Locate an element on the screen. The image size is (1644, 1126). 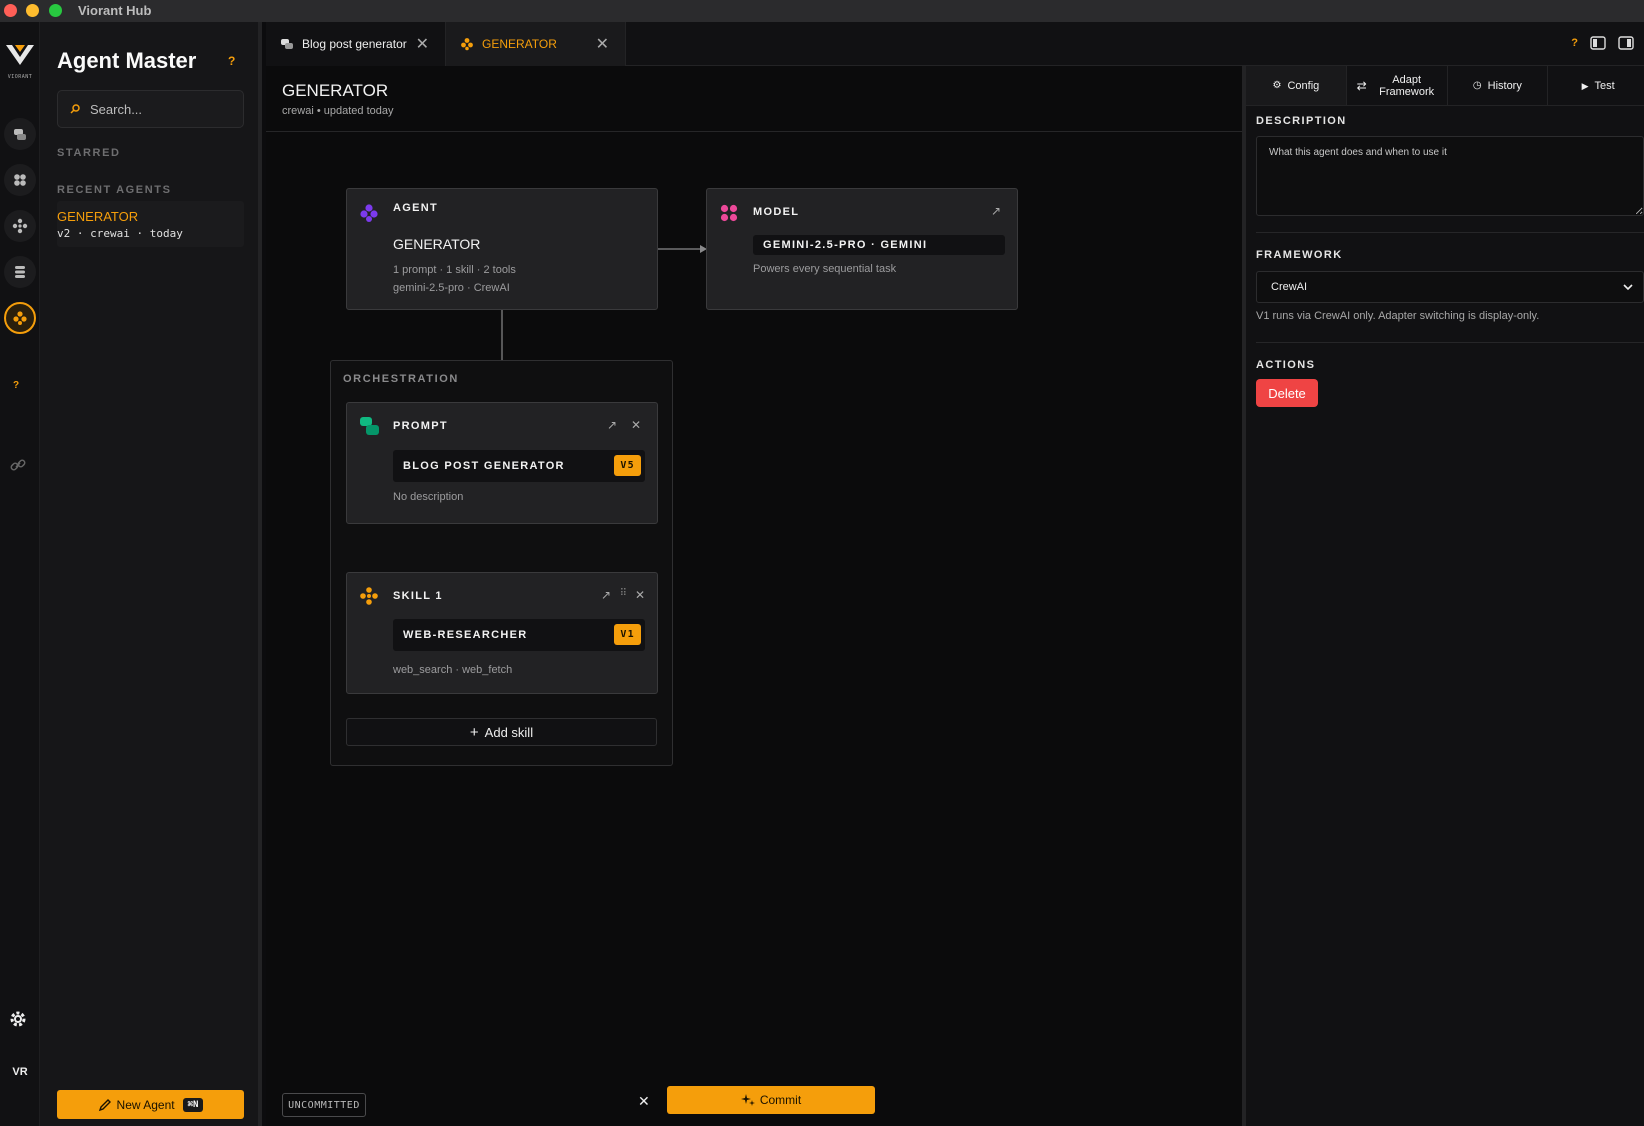
sparkle-icon is located at coordinates (747, 1100).